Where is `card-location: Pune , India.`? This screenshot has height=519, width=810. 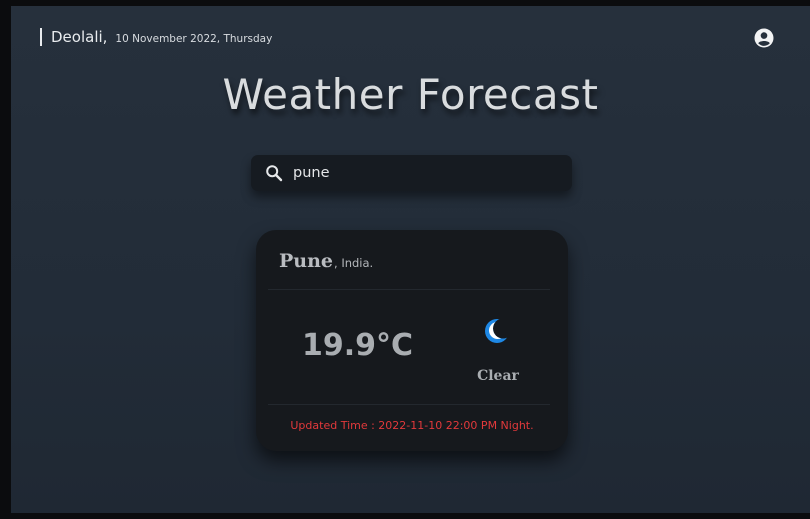 card-location: Pune , India. is located at coordinates (326, 261).